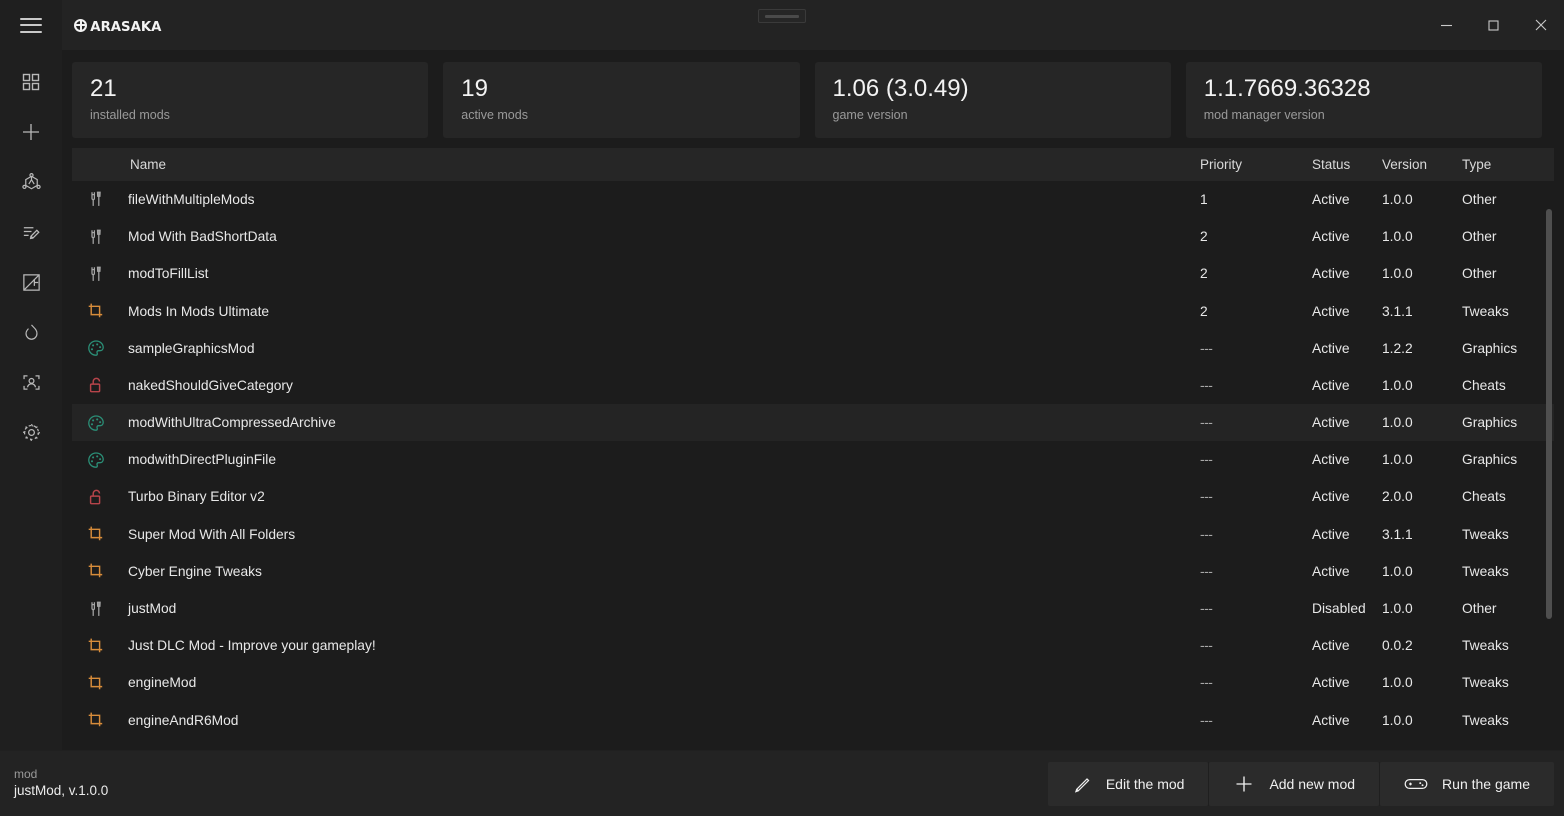 The height and width of the screenshot is (816, 1564). I want to click on sidebar-item-profile, so click(31, 382).